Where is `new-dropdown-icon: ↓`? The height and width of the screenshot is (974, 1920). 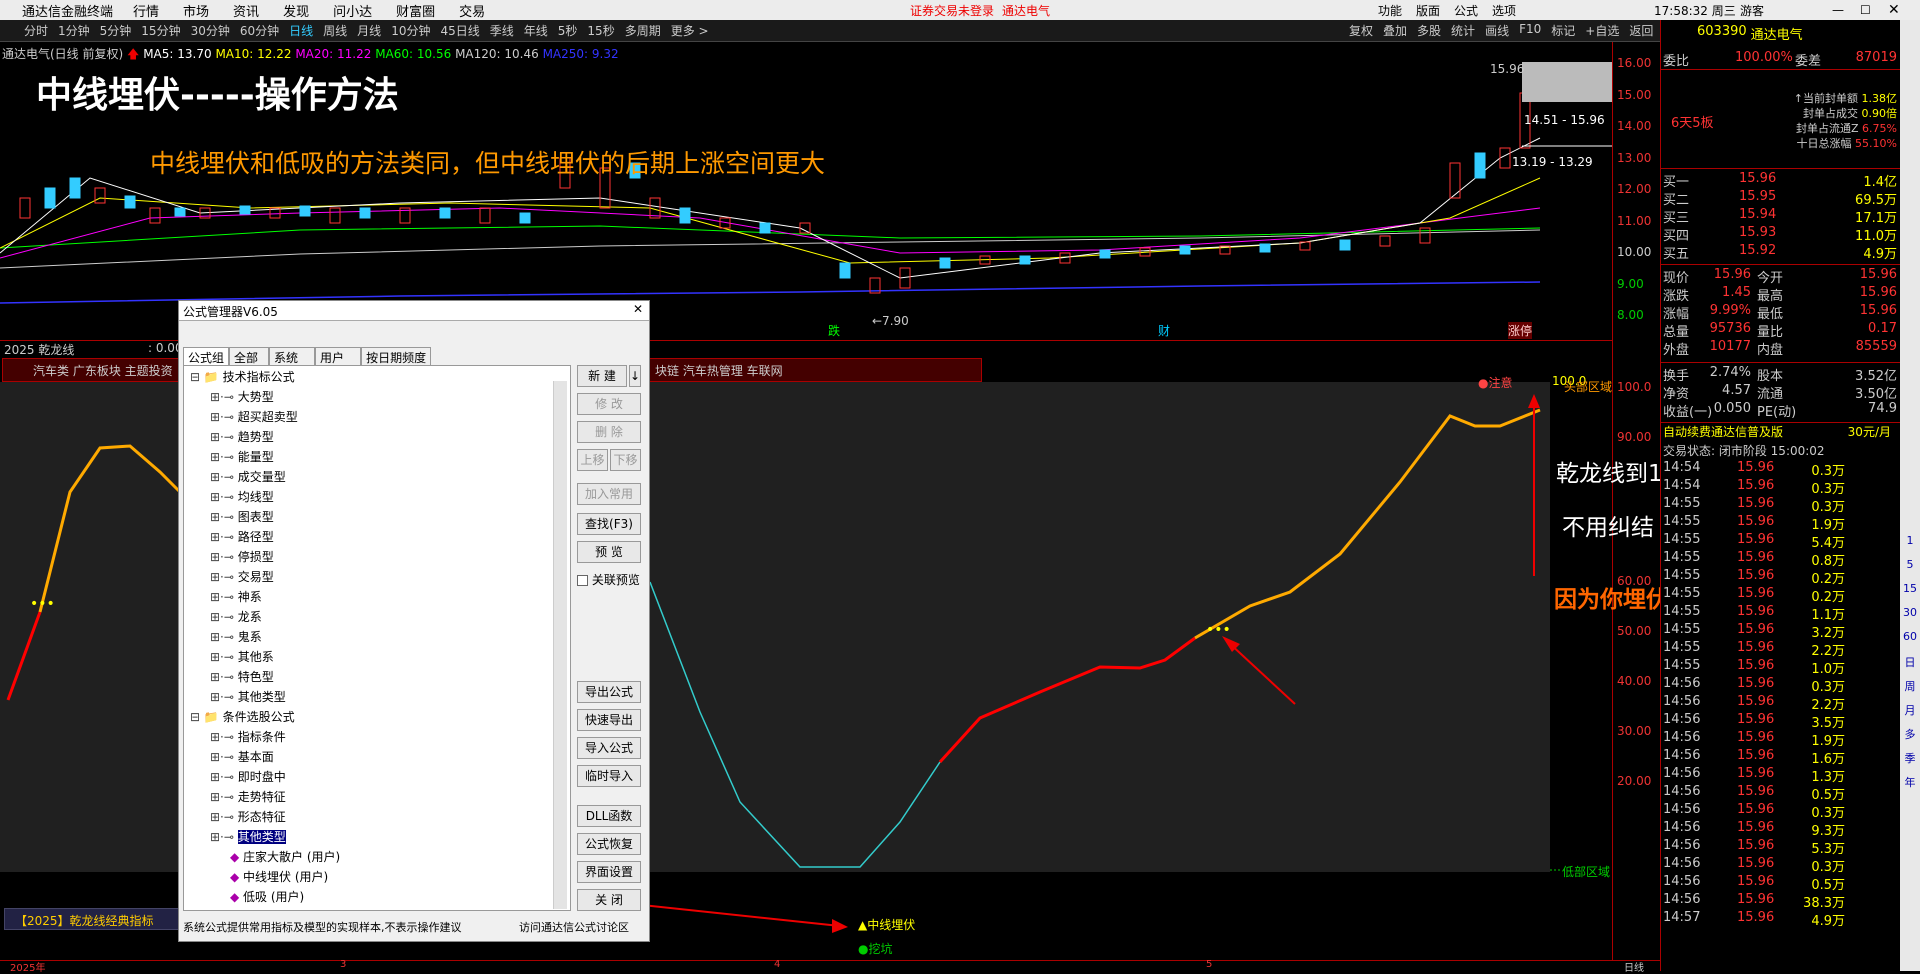 new-dropdown-icon: ↓ is located at coordinates (635, 376).